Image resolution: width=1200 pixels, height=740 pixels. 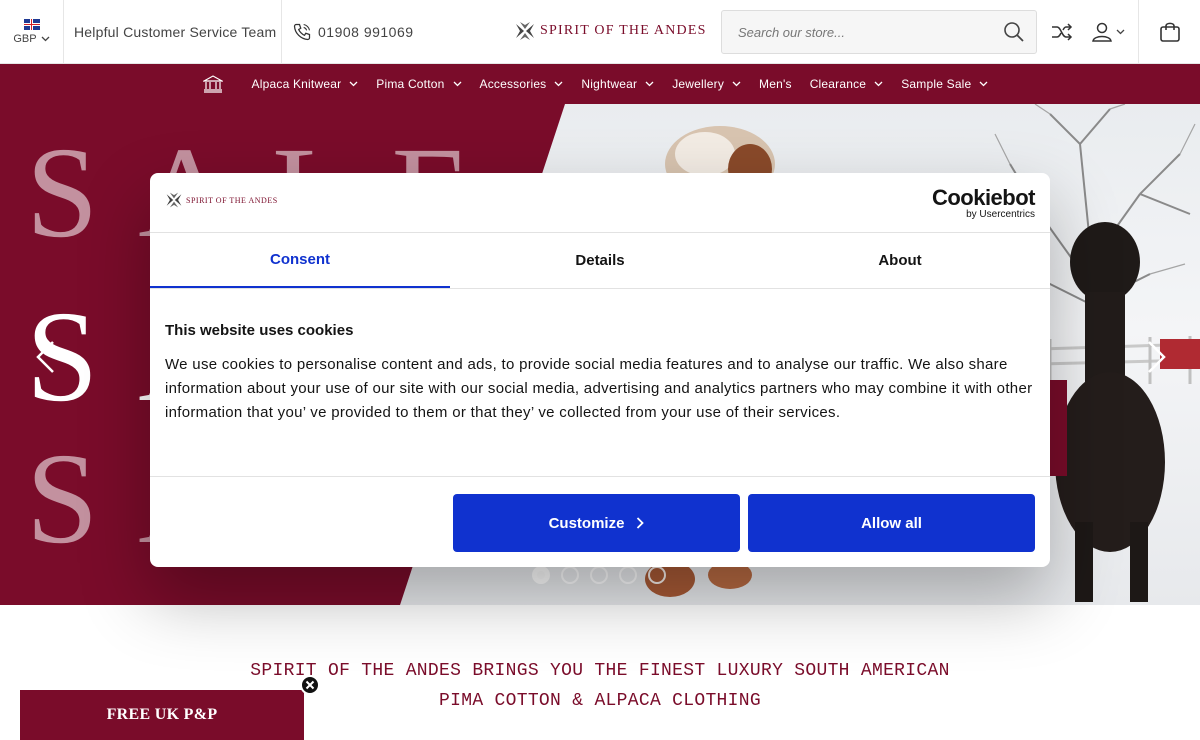 What do you see at coordinates (232, 200) in the screenshot?
I see `cookie-dialog-brand-name: SPIRIT OF THE ANDES` at bounding box center [232, 200].